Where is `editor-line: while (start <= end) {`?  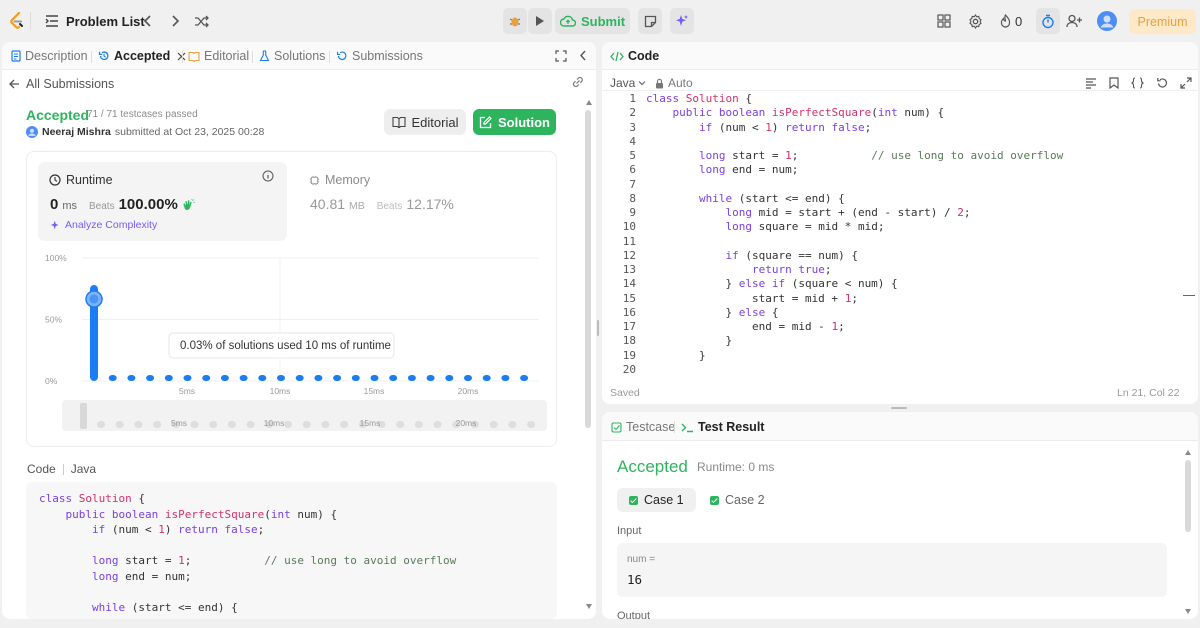
editor-line: while (start <= end) { is located at coordinates (771, 198).